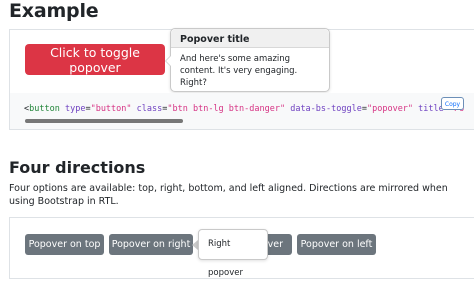 Image resolution: width=474 pixels, height=288 pixels. Describe the element at coordinates (104, 121) in the screenshot. I see `code-scrollbar` at that location.